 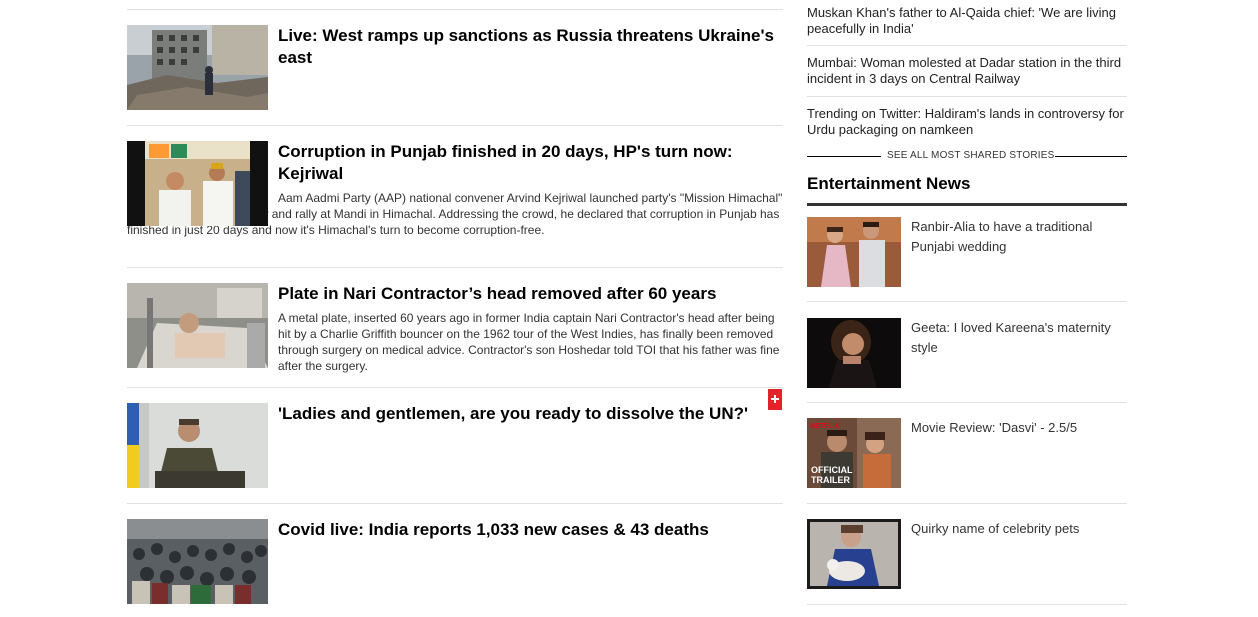 What do you see at coordinates (971, 155) in the screenshot?
I see `see-all-link: SEE ALL MOST SHARED STORIES` at bounding box center [971, 155].